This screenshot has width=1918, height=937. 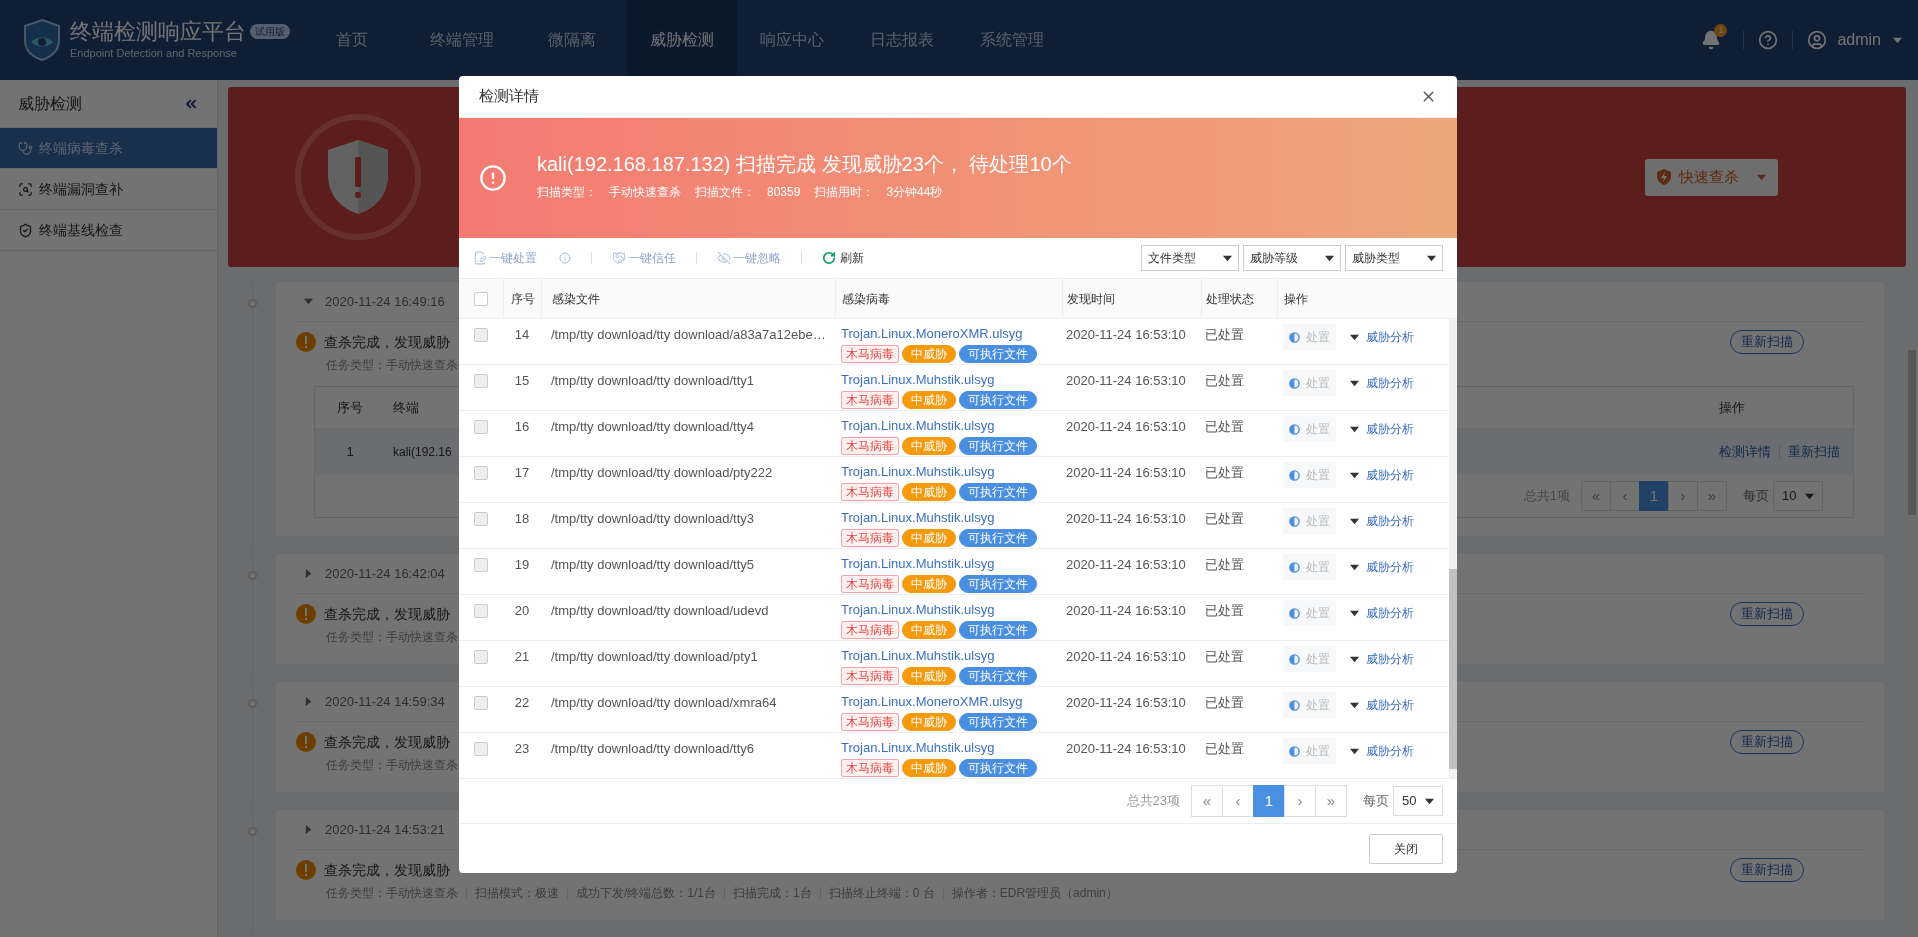 What do you see at coordinates (1798, 496) in the screenshot?
I see `per-page-select: 10` at bounding box center [1798, 496].